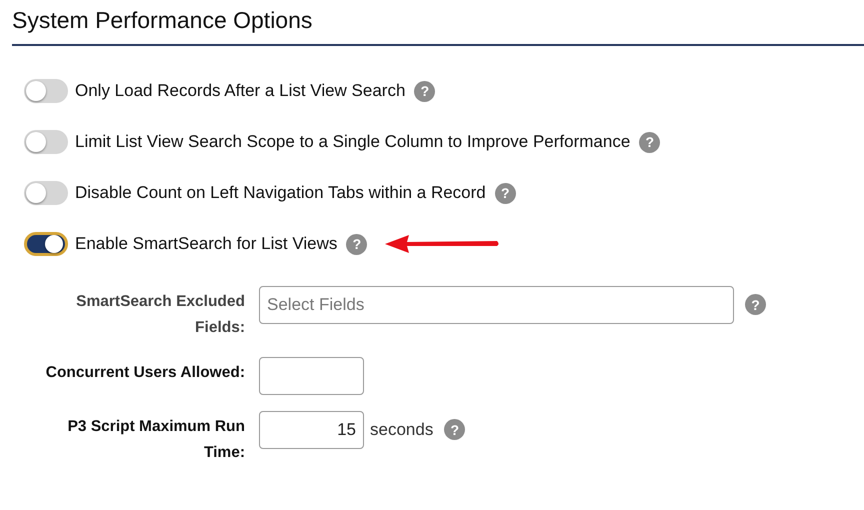 The image size is (864, 510). I want to click on input-field: 15, so click(311, 430).